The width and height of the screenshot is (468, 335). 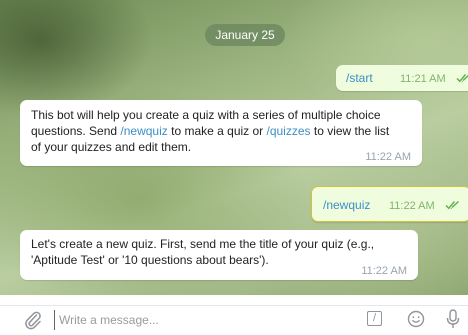 What do you see at coordinates (416, 319) in the screenshot?
I see `smiley-icon` at bounding box center [416, 319].